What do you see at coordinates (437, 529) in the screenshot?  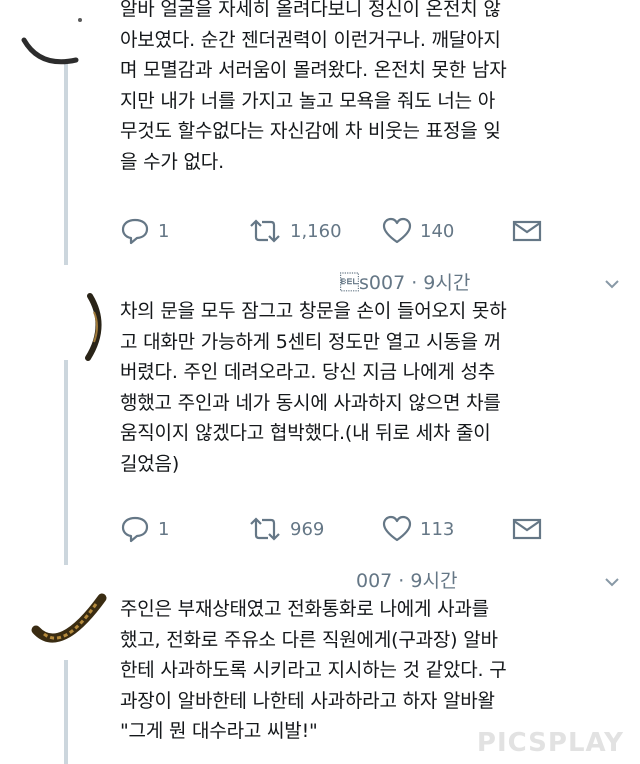 I see `like-count: 113` at bounding box center [437, 529].